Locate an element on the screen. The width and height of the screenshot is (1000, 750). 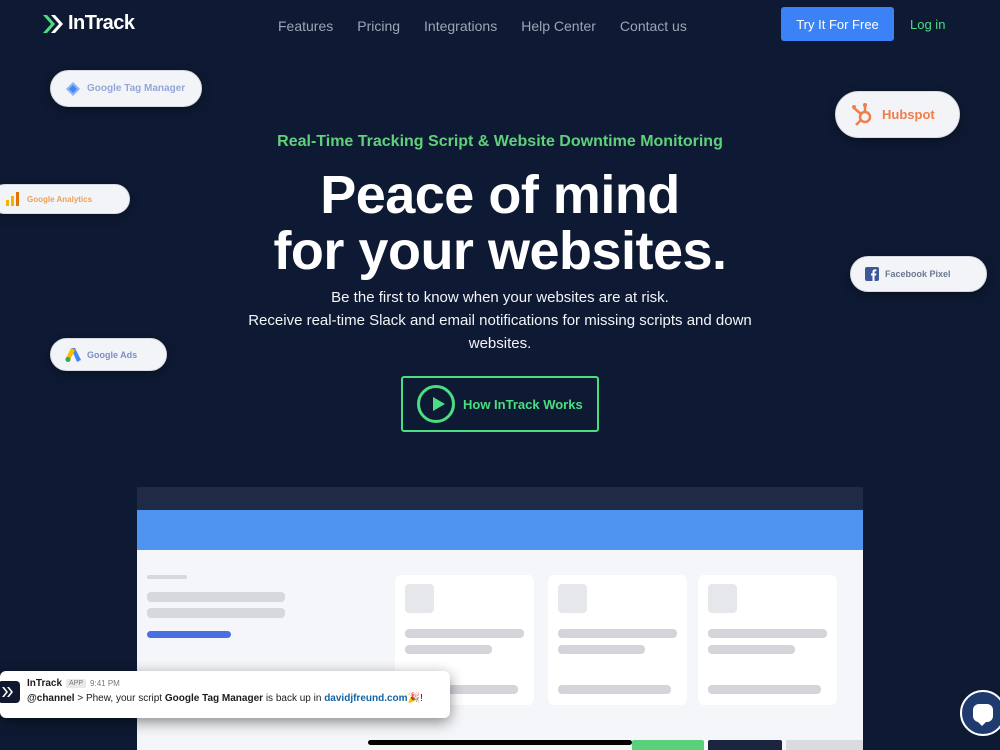
google-ads-icon is located at coordinates (73, 354).